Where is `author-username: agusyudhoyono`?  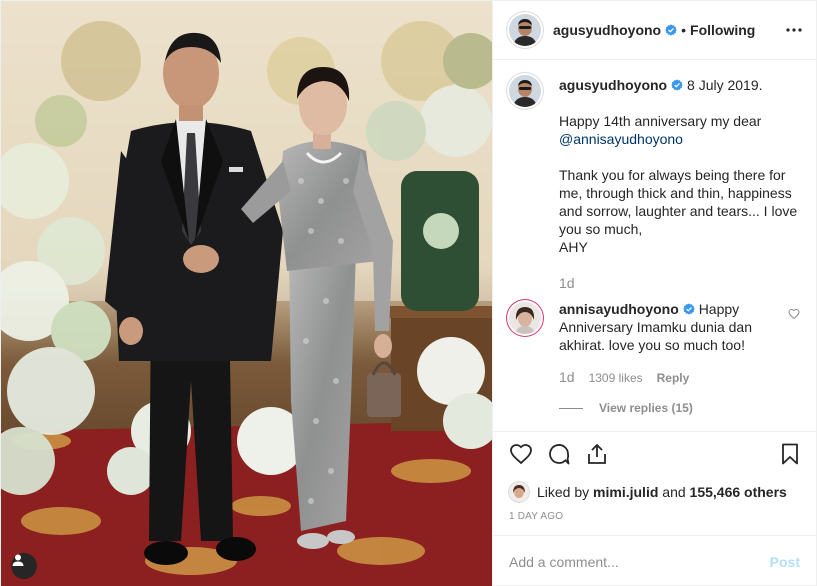 author-username: agusyudhoyono is located at coordinates (607, 30).